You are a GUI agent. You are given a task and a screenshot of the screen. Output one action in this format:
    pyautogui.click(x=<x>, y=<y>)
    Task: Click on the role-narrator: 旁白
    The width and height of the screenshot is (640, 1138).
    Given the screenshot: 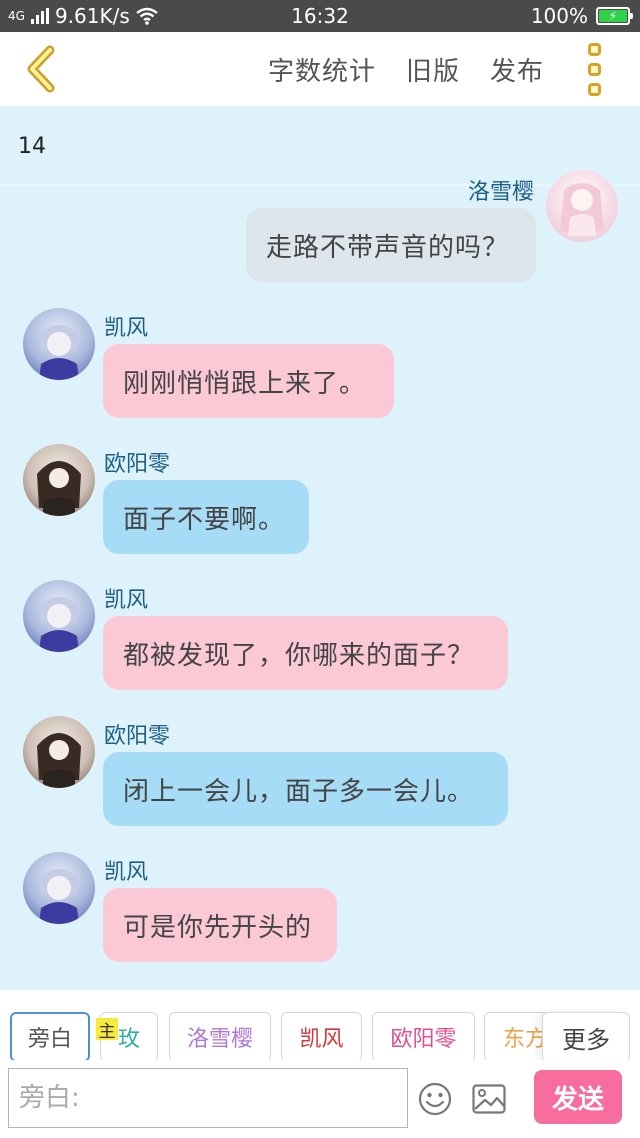 What is the action you would take?
    pyautogui.click(x=50, y=1036)
    